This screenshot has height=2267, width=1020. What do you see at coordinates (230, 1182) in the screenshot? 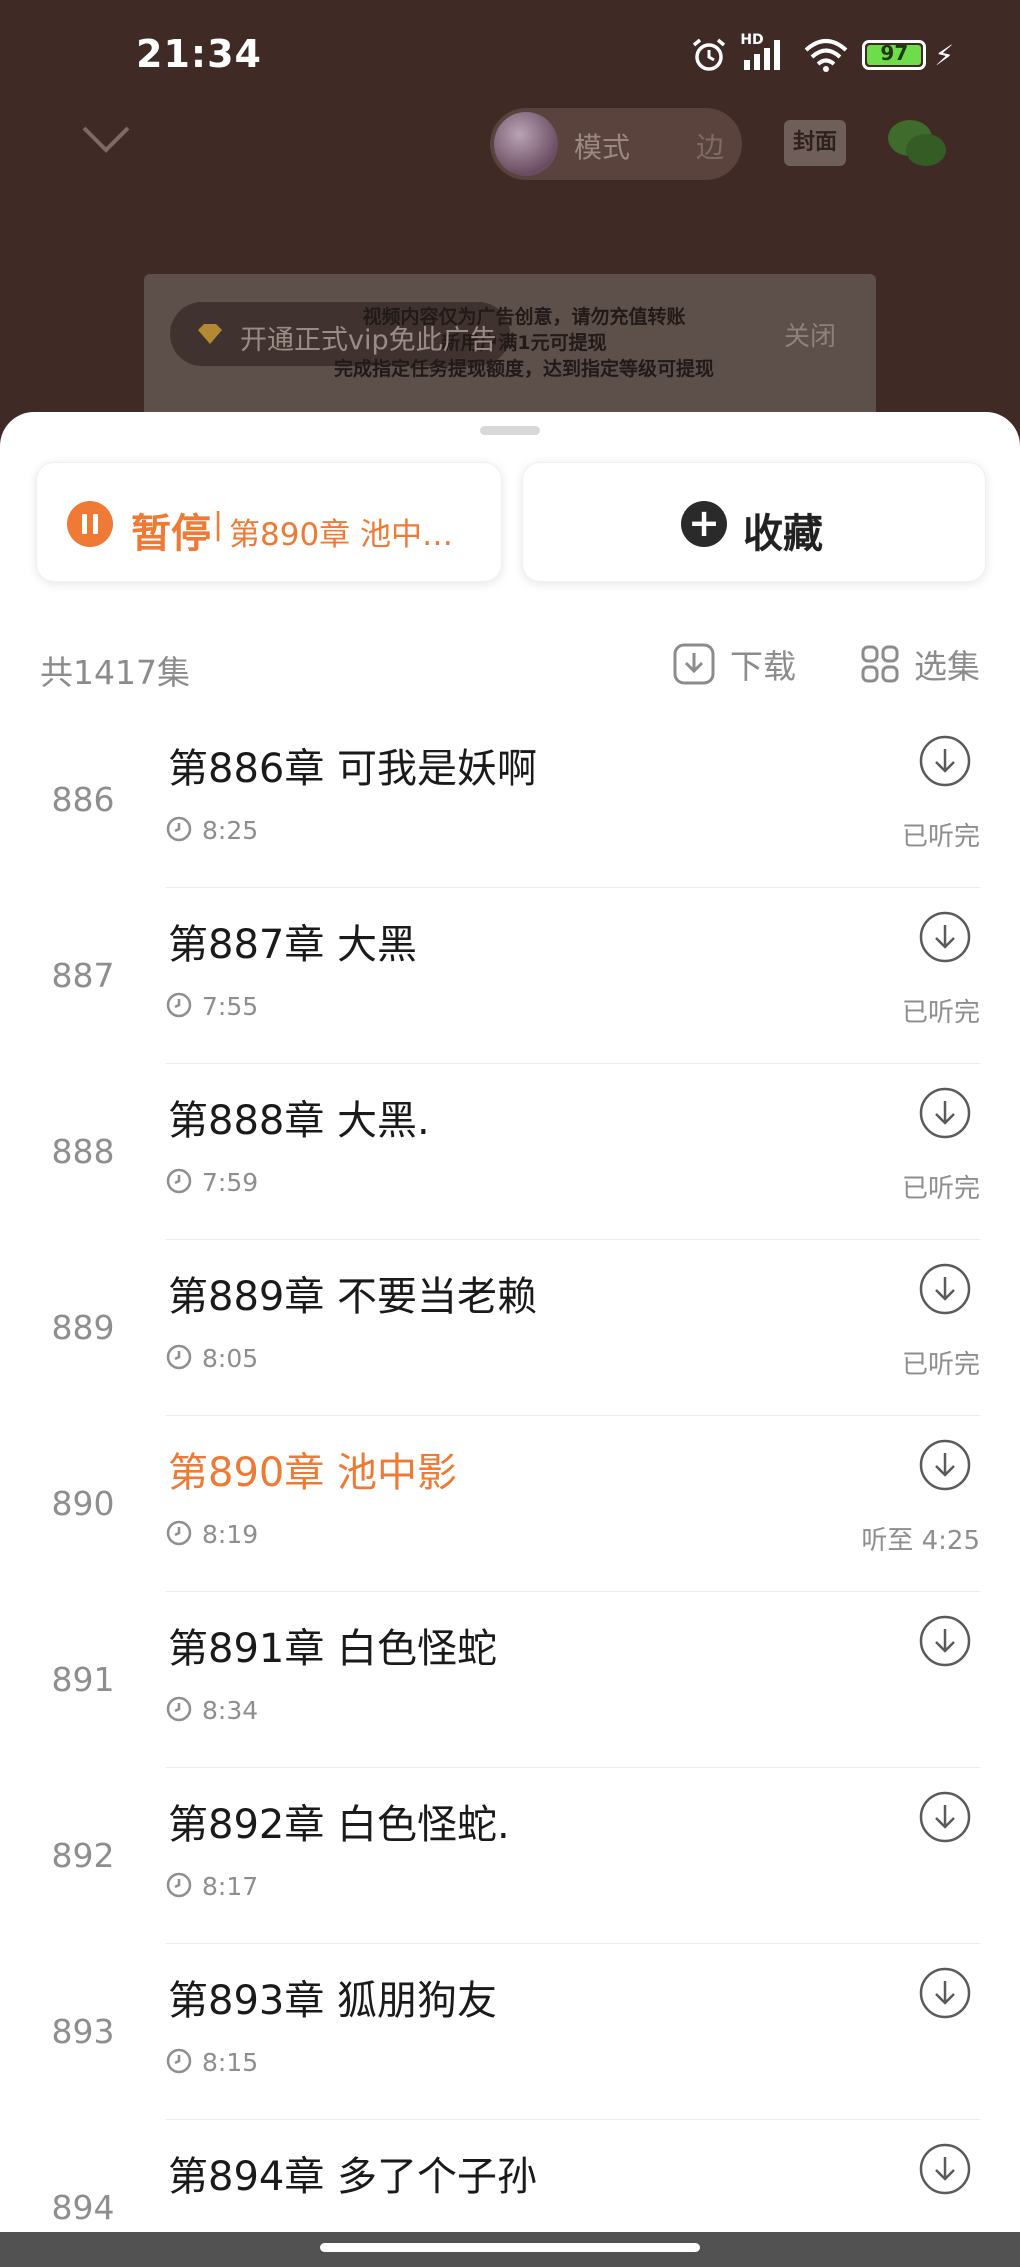
I see `chapter-duration: 7:59` at bounding box center [230, 1182].